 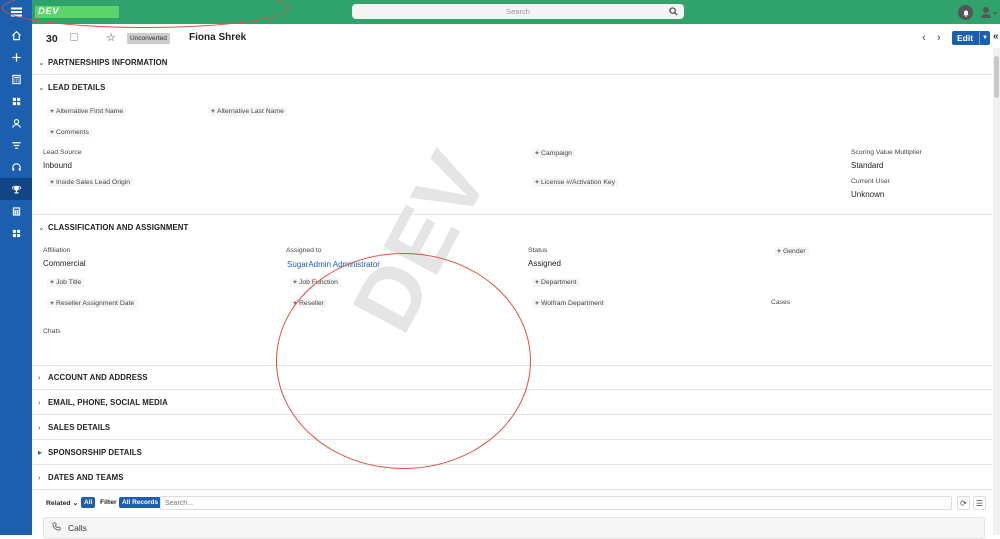 I want to click on section-partnerships-information: ⌄ PARTNERSHIPS INFORMATION, so click(x=103, y=62).